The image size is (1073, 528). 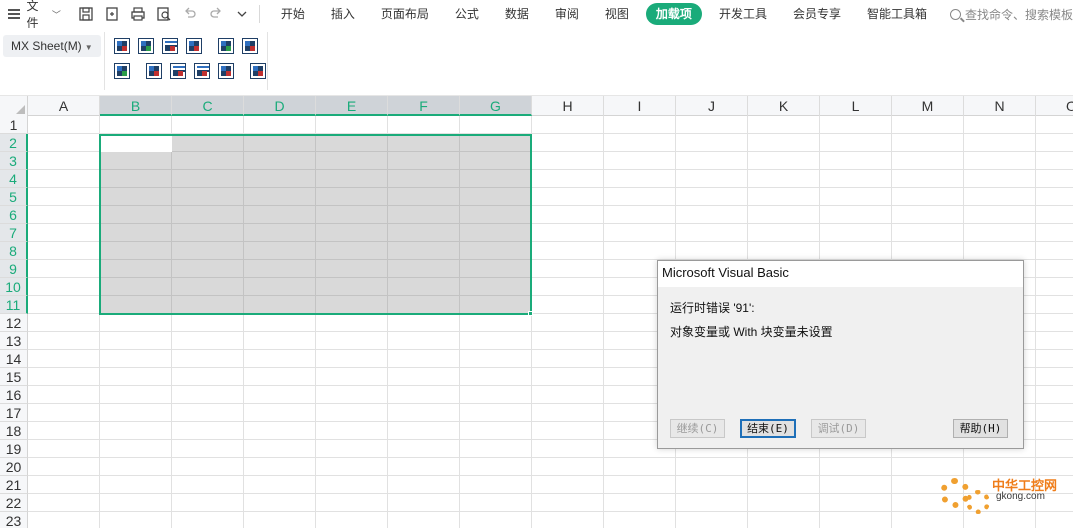 I want to click on active-cell, so click(x=136, y=144).